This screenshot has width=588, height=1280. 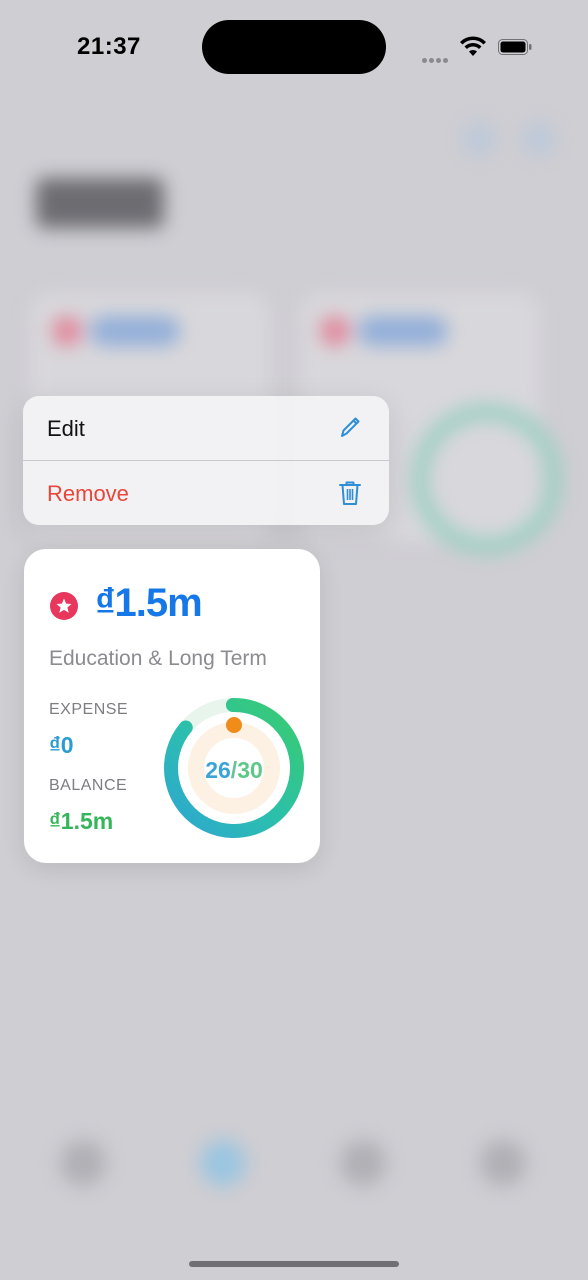 What do you see at coordinates (149, 603) in the screenshot?
I see `goal-amount: ₫1.5m` at bounding box center [149, 603].